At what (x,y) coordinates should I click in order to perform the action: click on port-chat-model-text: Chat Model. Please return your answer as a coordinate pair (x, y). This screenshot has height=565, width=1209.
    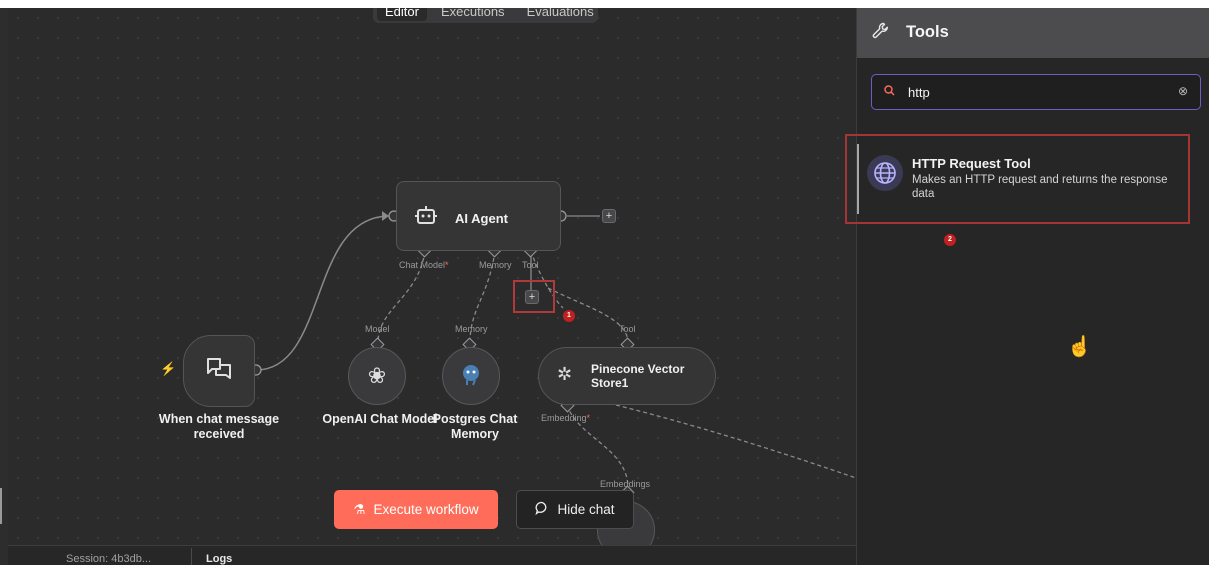
    Looking at the image, I should click on (422, 265).